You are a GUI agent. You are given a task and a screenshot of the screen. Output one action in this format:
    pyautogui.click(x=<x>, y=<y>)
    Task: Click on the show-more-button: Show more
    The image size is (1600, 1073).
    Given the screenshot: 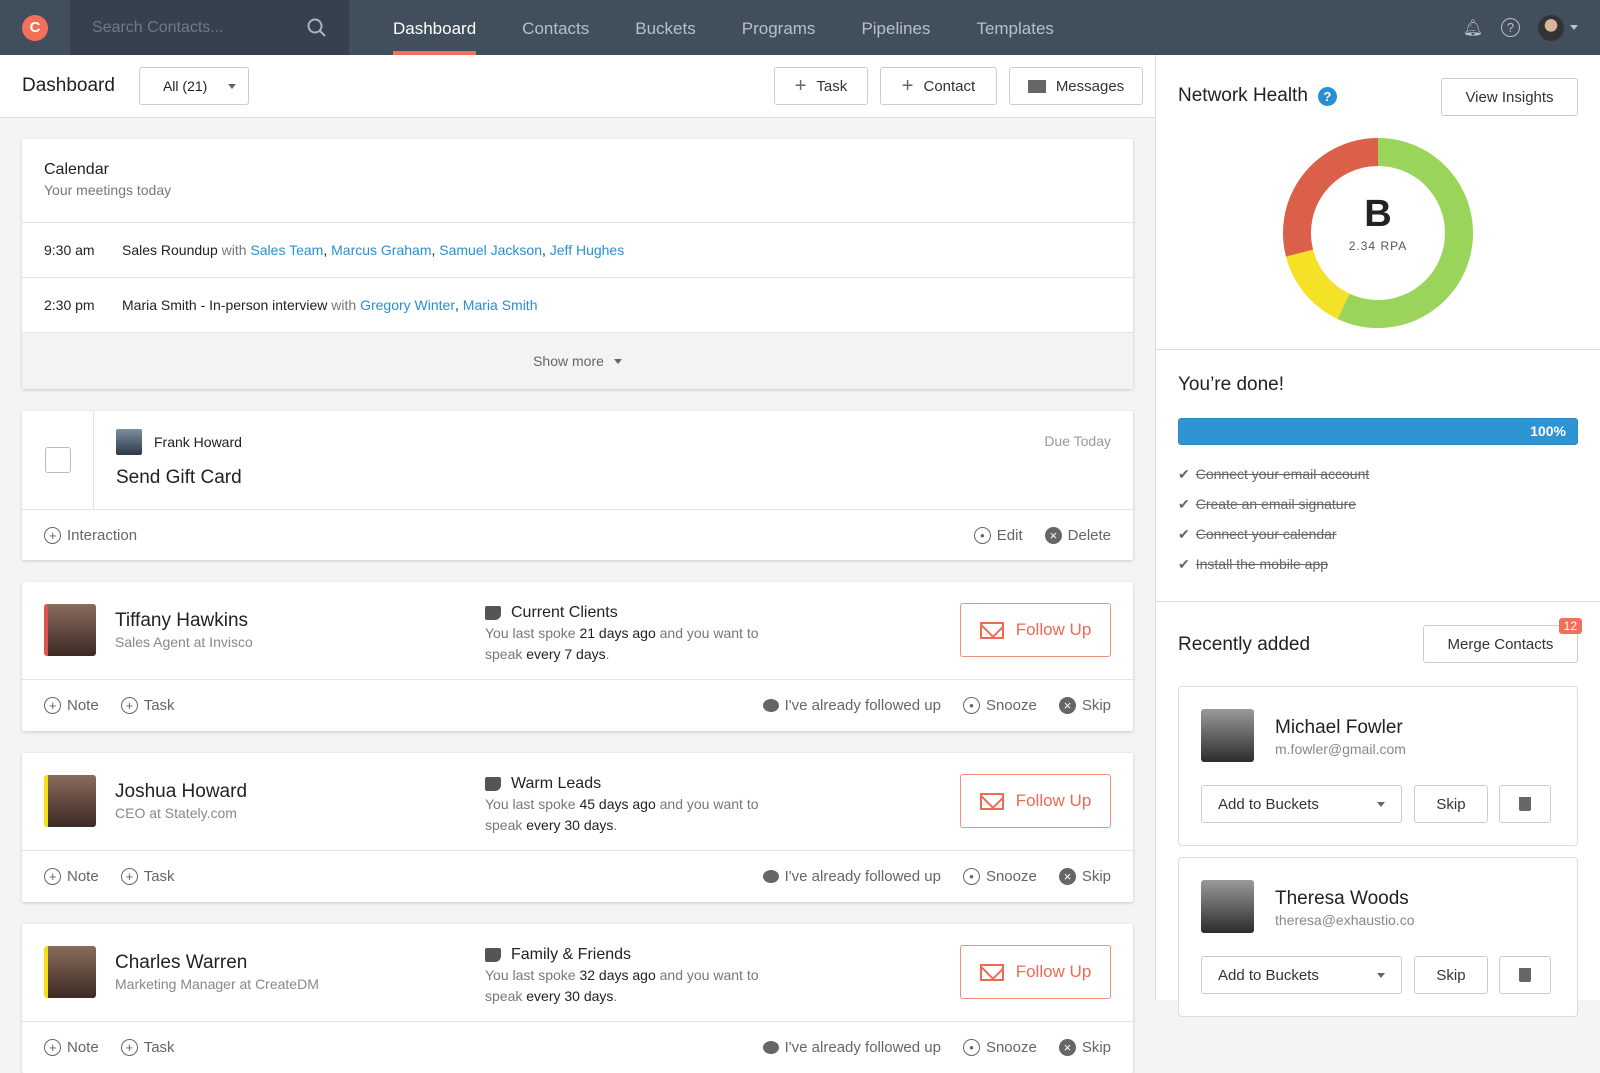 What is the action you would take?
    pyautogui.click(x=577, y=360)
    